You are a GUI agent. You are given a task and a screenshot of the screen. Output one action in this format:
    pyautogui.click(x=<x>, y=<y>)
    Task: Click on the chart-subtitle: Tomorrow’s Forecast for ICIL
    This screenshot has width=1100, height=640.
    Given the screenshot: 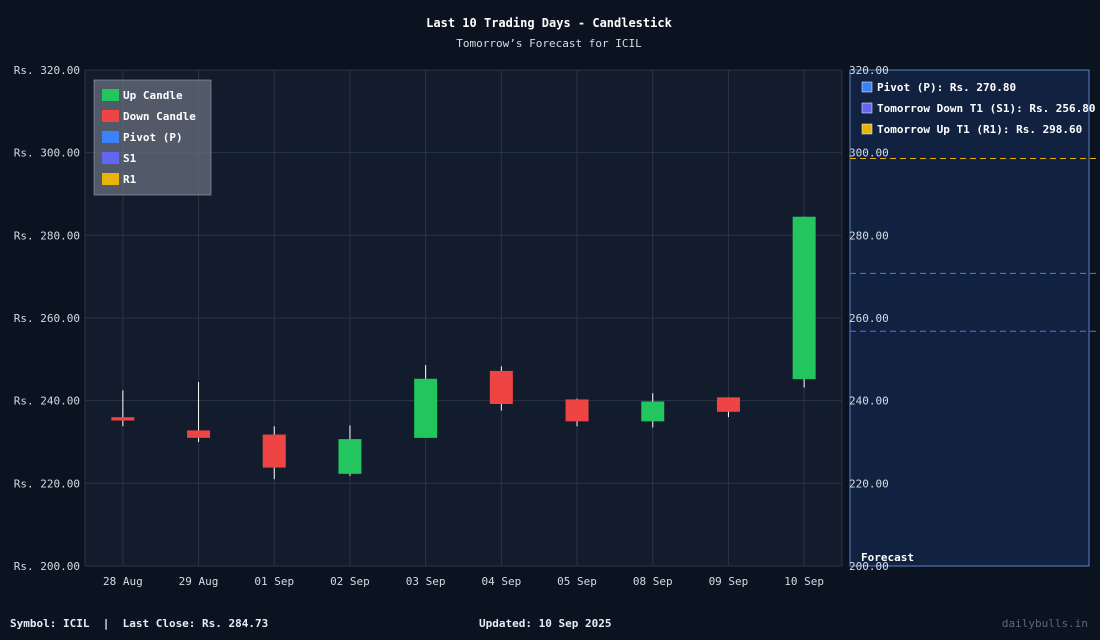 What is the action you would take?
    pyautogui.click(x=549, y=43)
    